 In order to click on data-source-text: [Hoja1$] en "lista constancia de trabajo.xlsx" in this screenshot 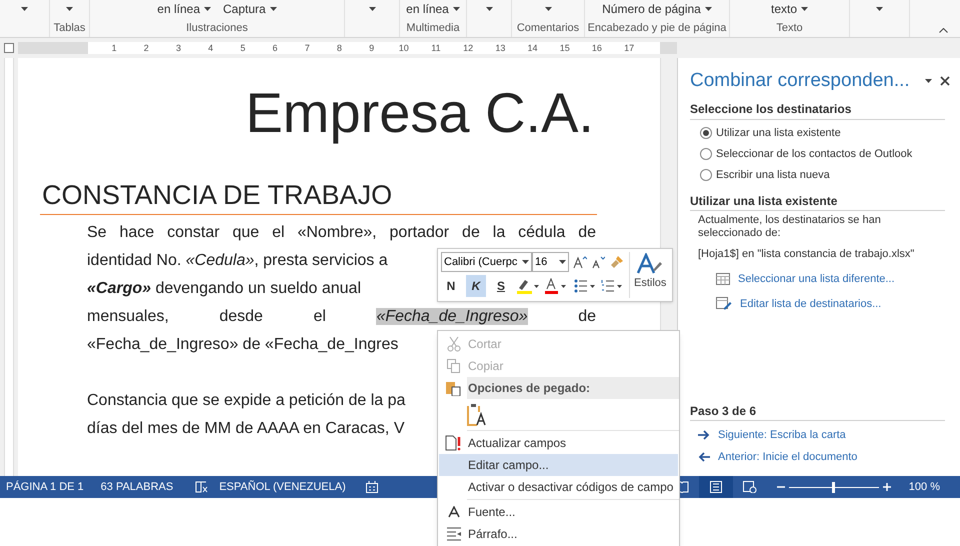, I will do `click(806, 254)`.